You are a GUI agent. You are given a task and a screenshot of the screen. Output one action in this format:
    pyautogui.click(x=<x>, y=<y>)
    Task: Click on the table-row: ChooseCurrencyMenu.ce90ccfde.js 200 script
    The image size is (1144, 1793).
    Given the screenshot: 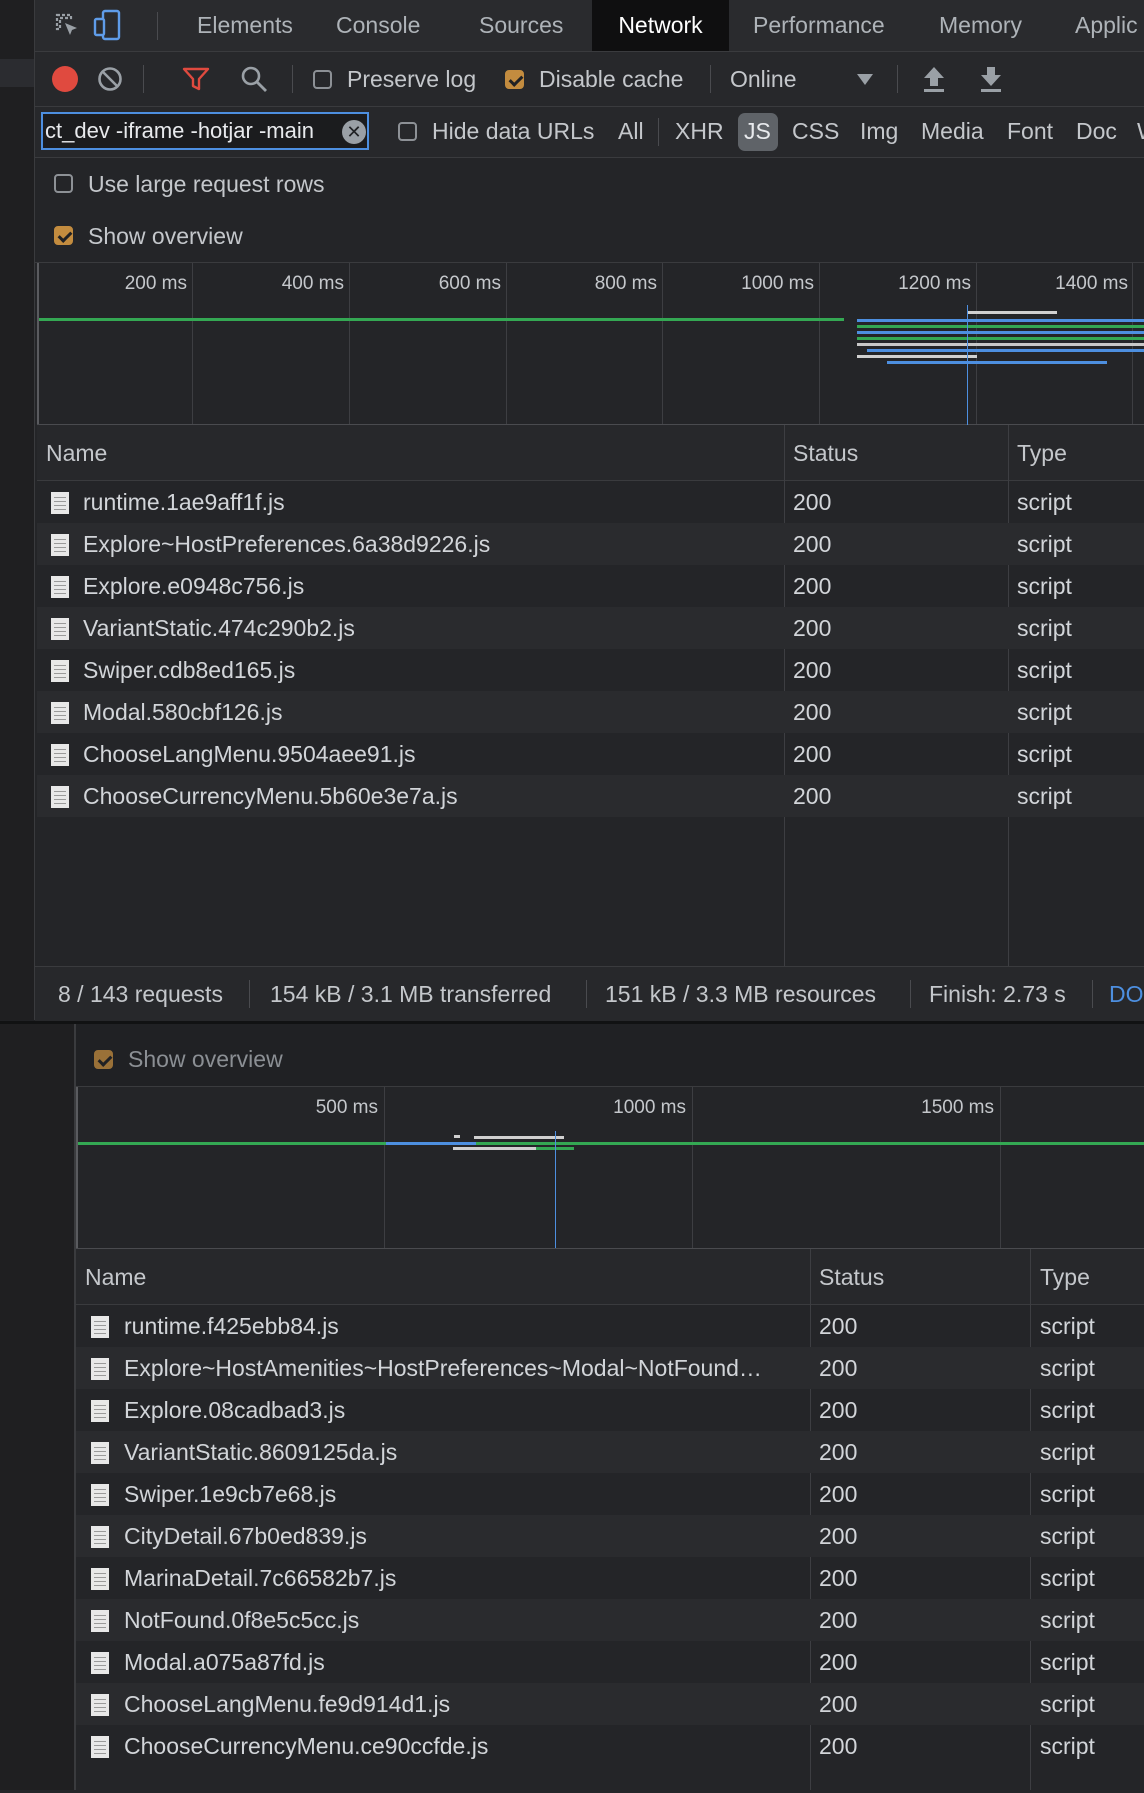 What is the action you would take?
    pyautogui.click(x=610, y=1746)
    